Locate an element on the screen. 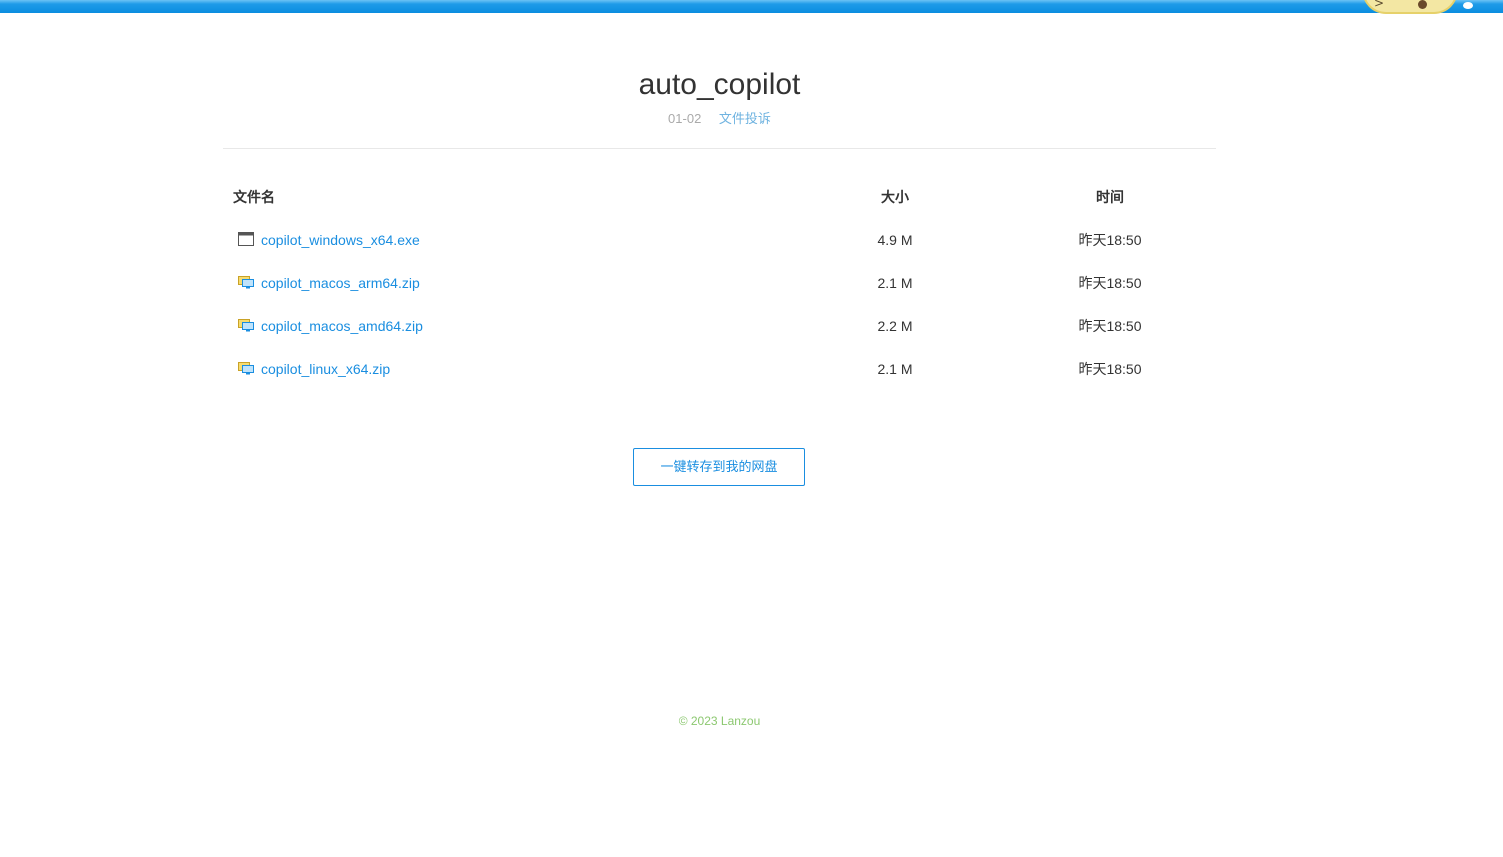 This screenshot has width=1503, height=857. file-name-cell: copilot_windows_x64.exe is located at coordinates (326, 240).